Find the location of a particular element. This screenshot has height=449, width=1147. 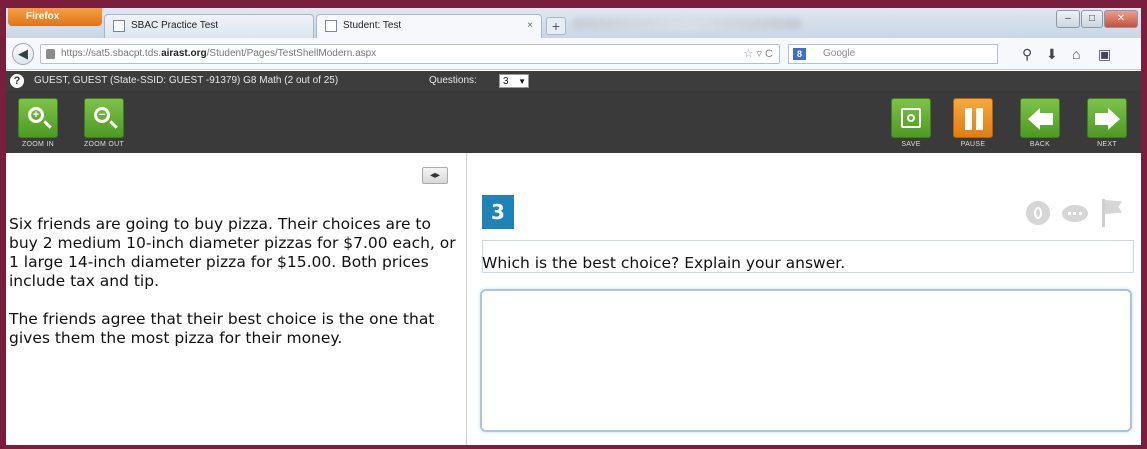

tab-sbac-practice-test: SBAC Practice Test is located at coordinates (209, 26).